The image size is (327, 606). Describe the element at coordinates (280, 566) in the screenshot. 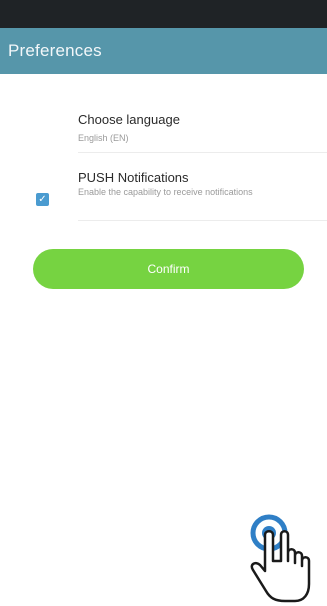

I see `hand-outline` at that location.